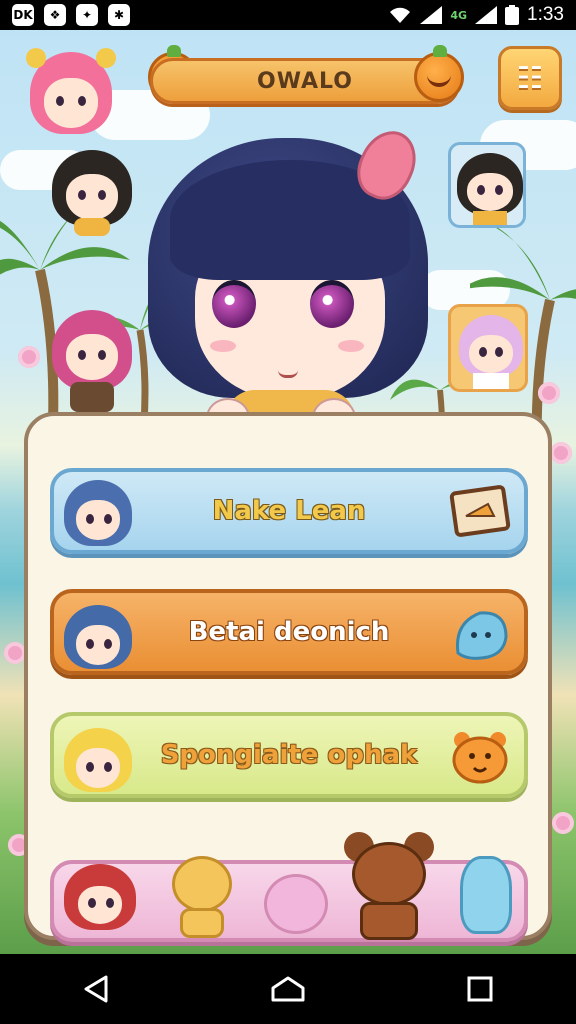 The image size is (576, 1024). I want to click on avatar-magenta-hair-cat, so click(92, 357).